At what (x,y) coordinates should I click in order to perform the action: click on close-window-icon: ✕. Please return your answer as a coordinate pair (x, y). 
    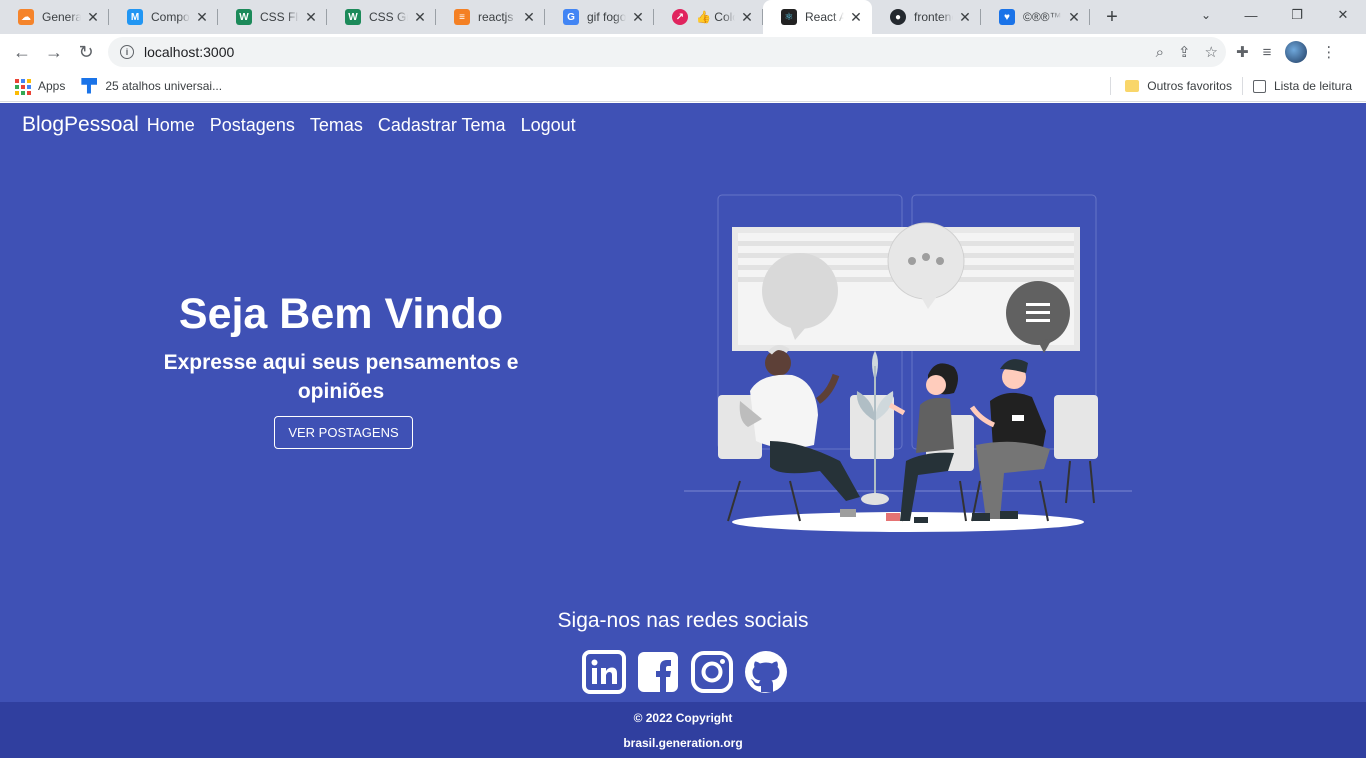
    Looking at the image, I should click on (1343, 15).